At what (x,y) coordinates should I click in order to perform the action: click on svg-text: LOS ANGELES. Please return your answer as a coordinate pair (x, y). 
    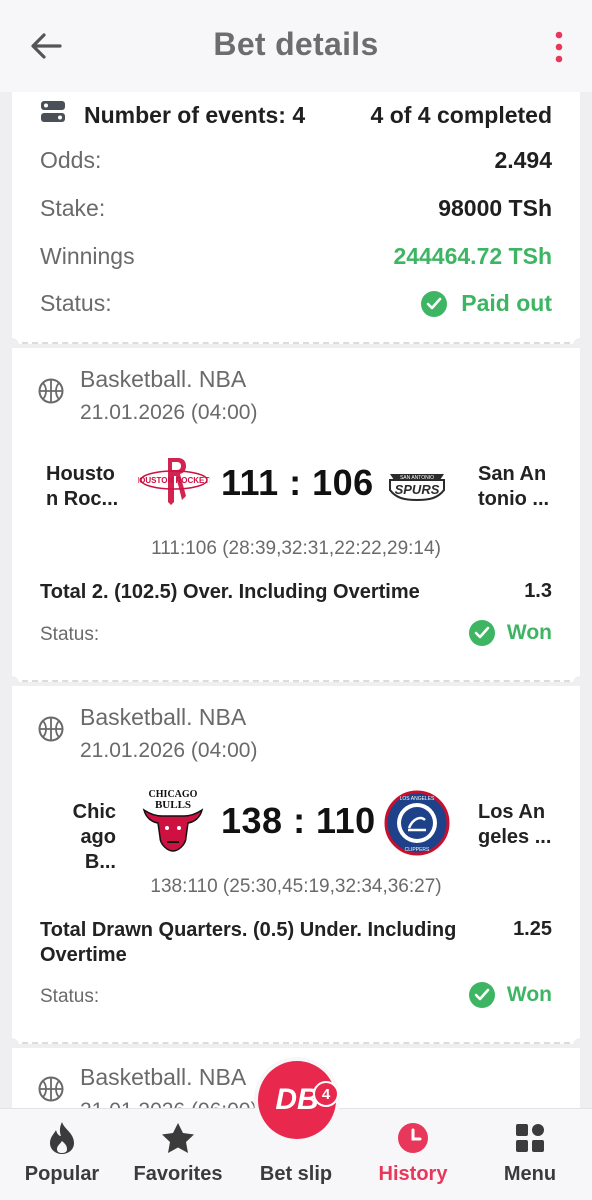
    Looking at the image, I should click on (417, 799).